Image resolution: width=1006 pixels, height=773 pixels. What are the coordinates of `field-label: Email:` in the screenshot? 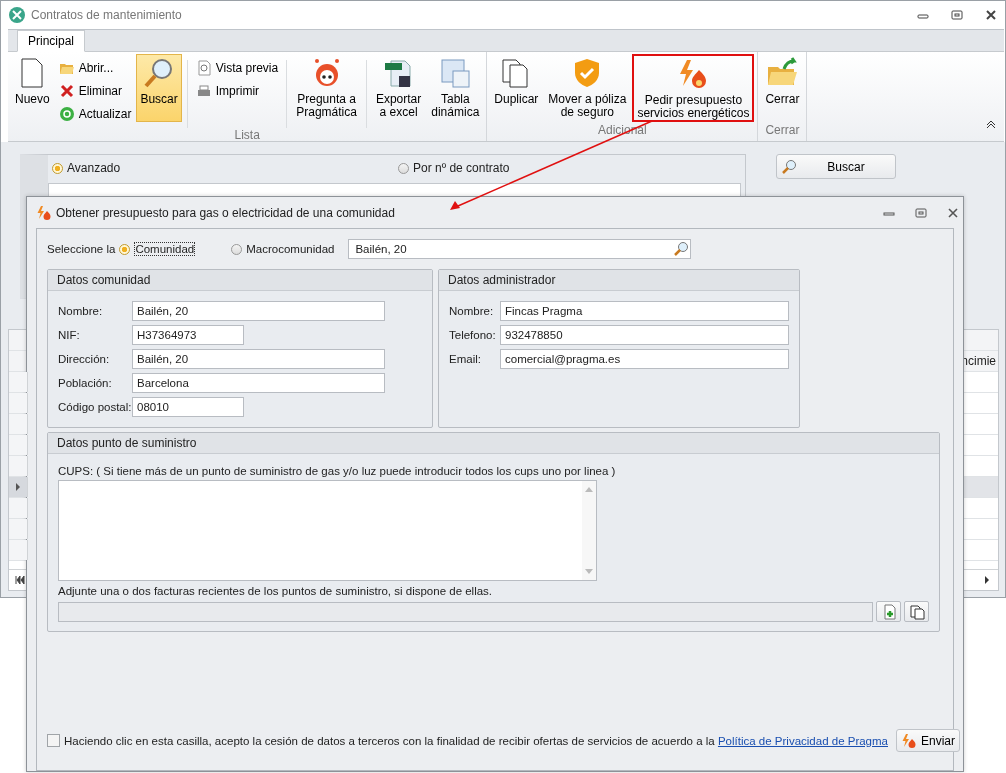 It's located at (465, 359).